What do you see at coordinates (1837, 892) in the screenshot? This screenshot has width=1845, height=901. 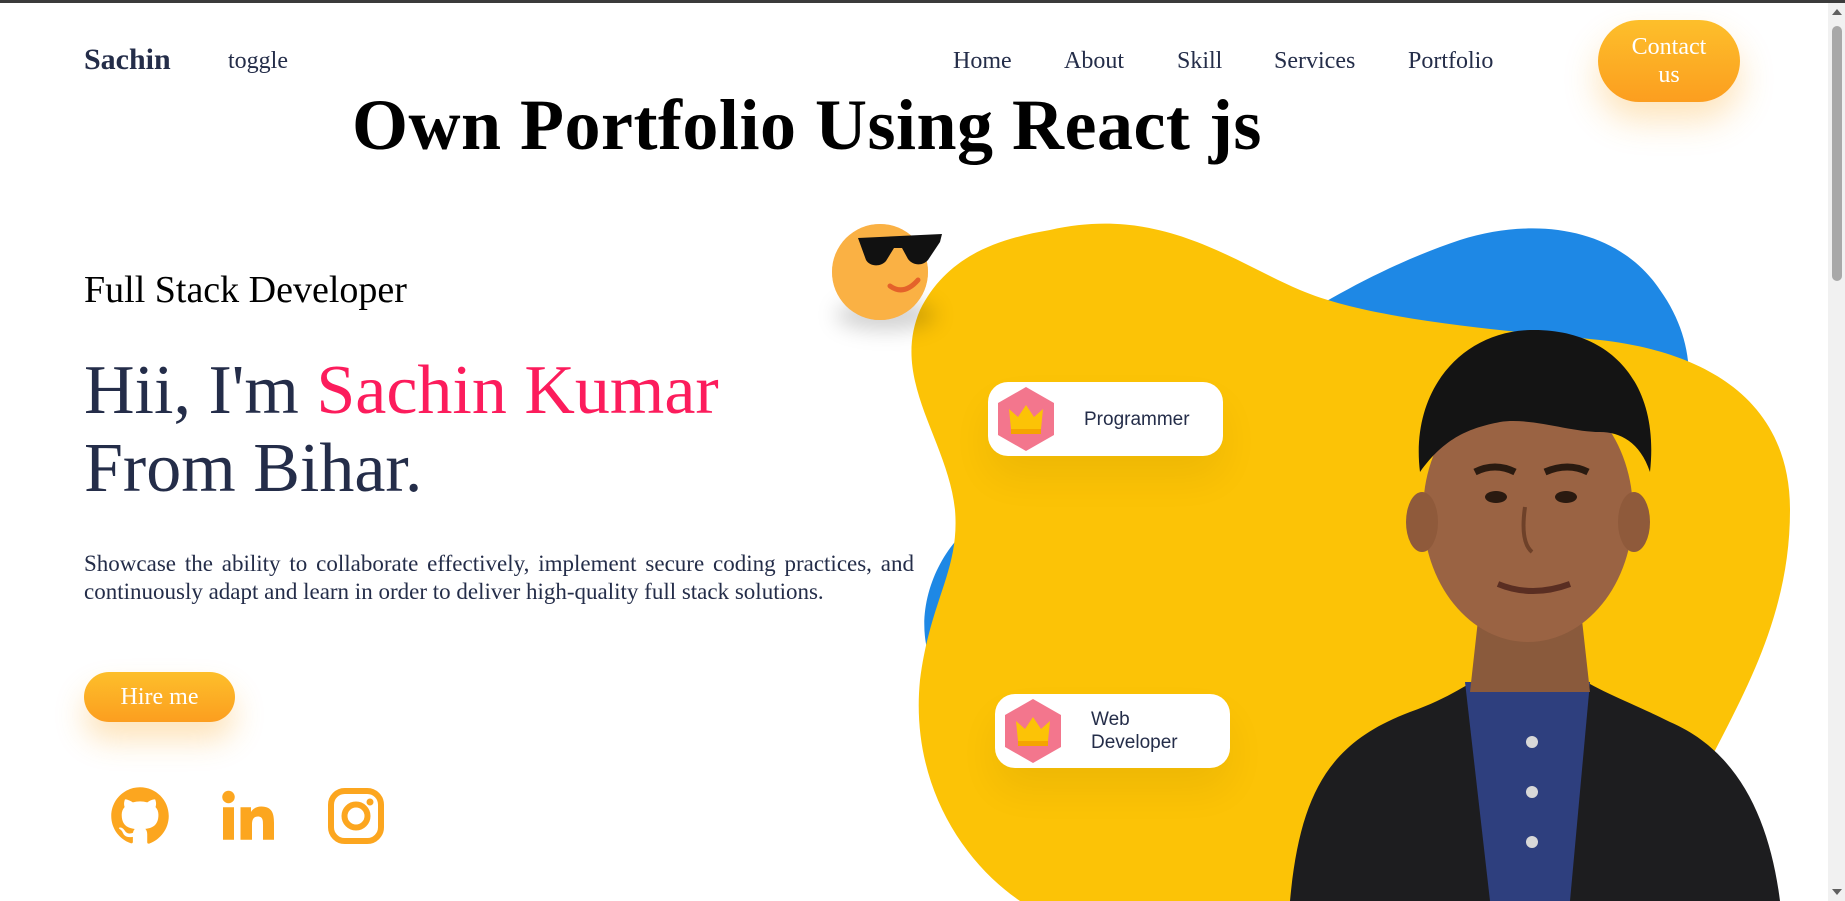 I see `scroll-down-arrow-icon` at bounding box center [1837, 892].